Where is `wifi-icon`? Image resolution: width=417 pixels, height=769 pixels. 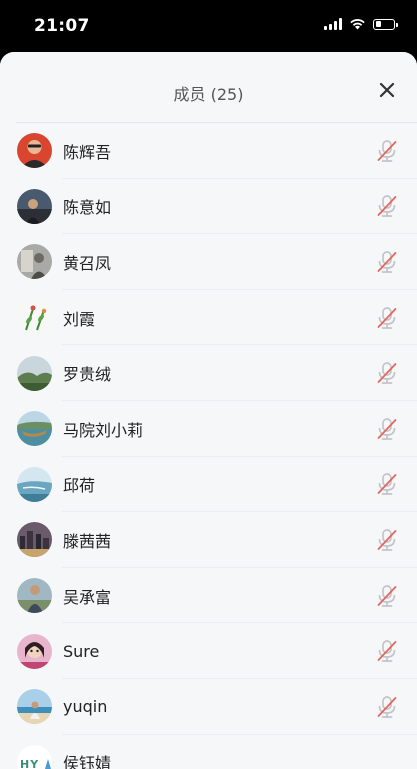
wifi-icon is located at coordinates (357, 24).